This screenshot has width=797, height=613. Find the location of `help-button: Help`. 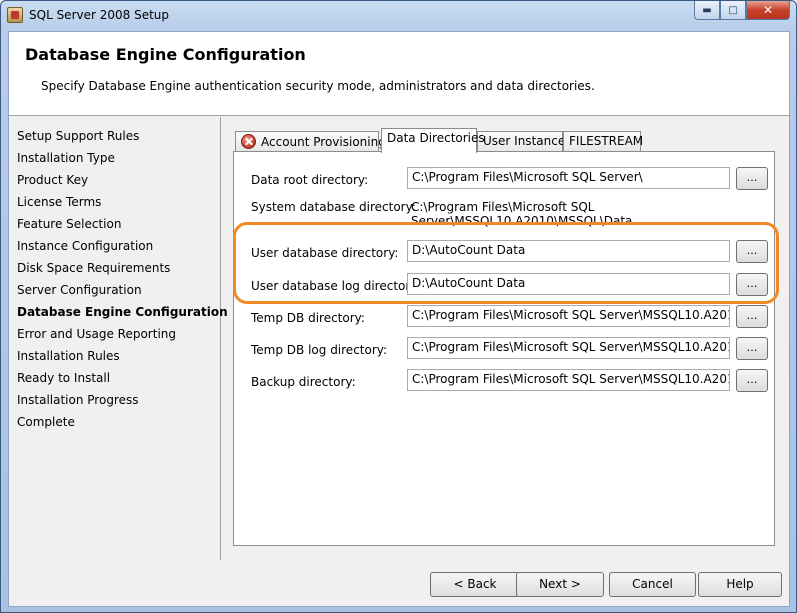

help-button: Help is located at coordinates (740, 584).